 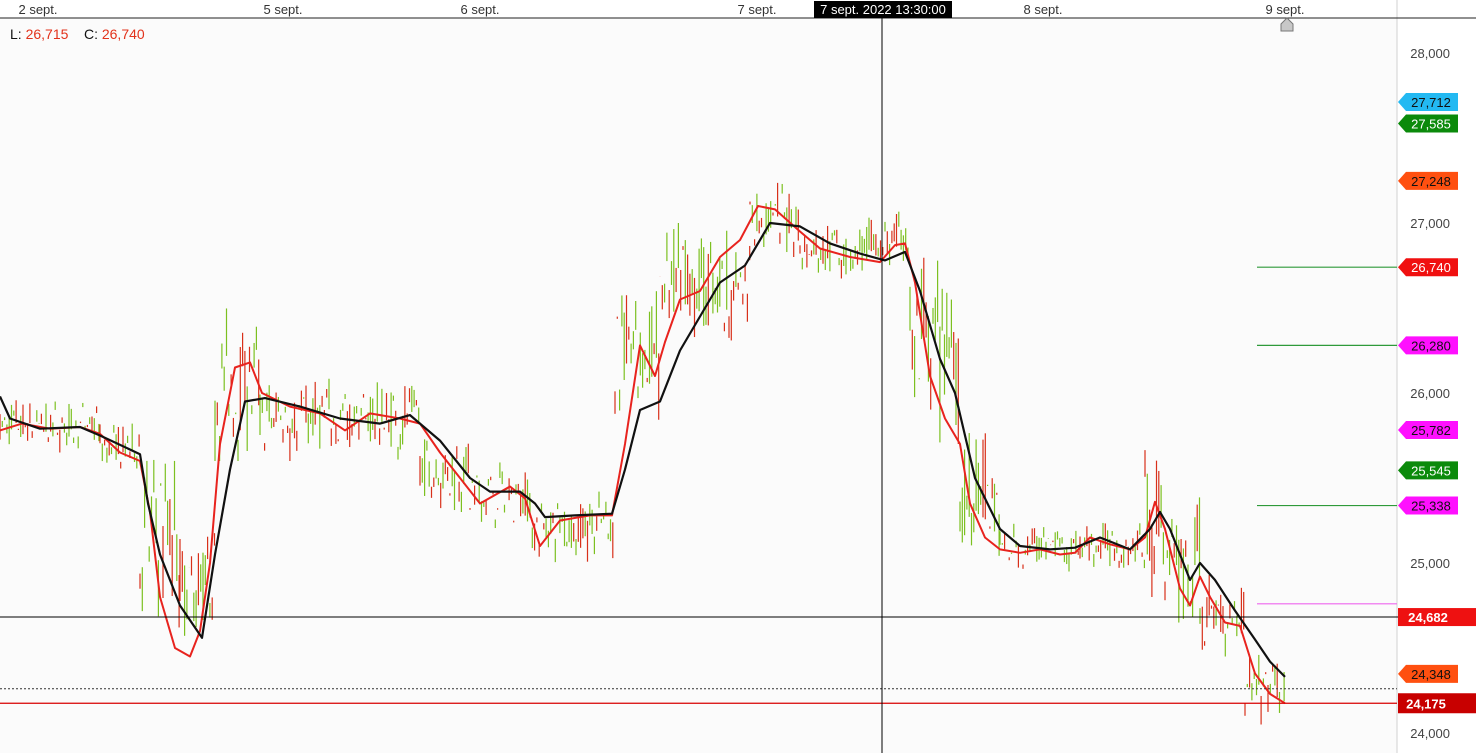 What do you see at coordinates (90, 34) in the screenshot?
I see `close-label: C:` at bounding box center [90, 34].